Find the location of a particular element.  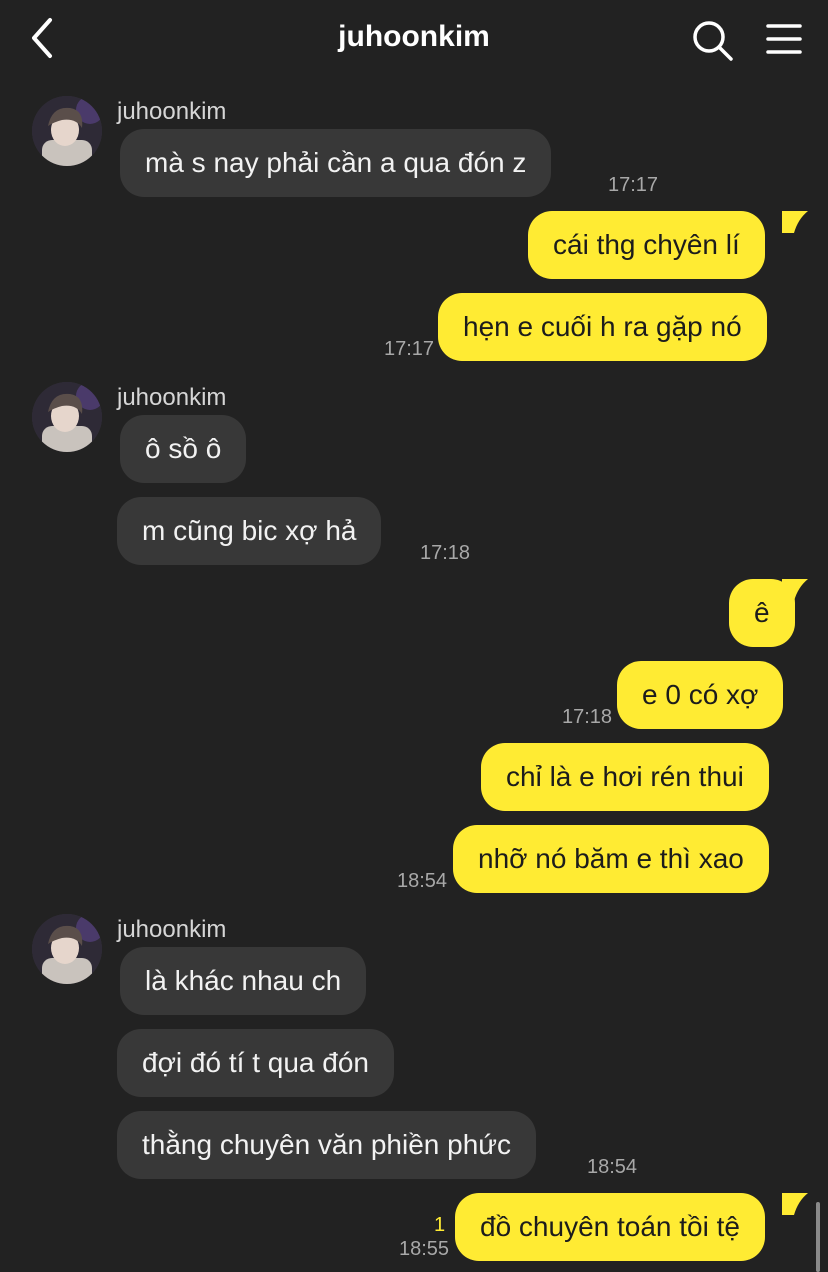

message-bubble-outgoing: e 0 có xợ is located at coordinates (700, 695).